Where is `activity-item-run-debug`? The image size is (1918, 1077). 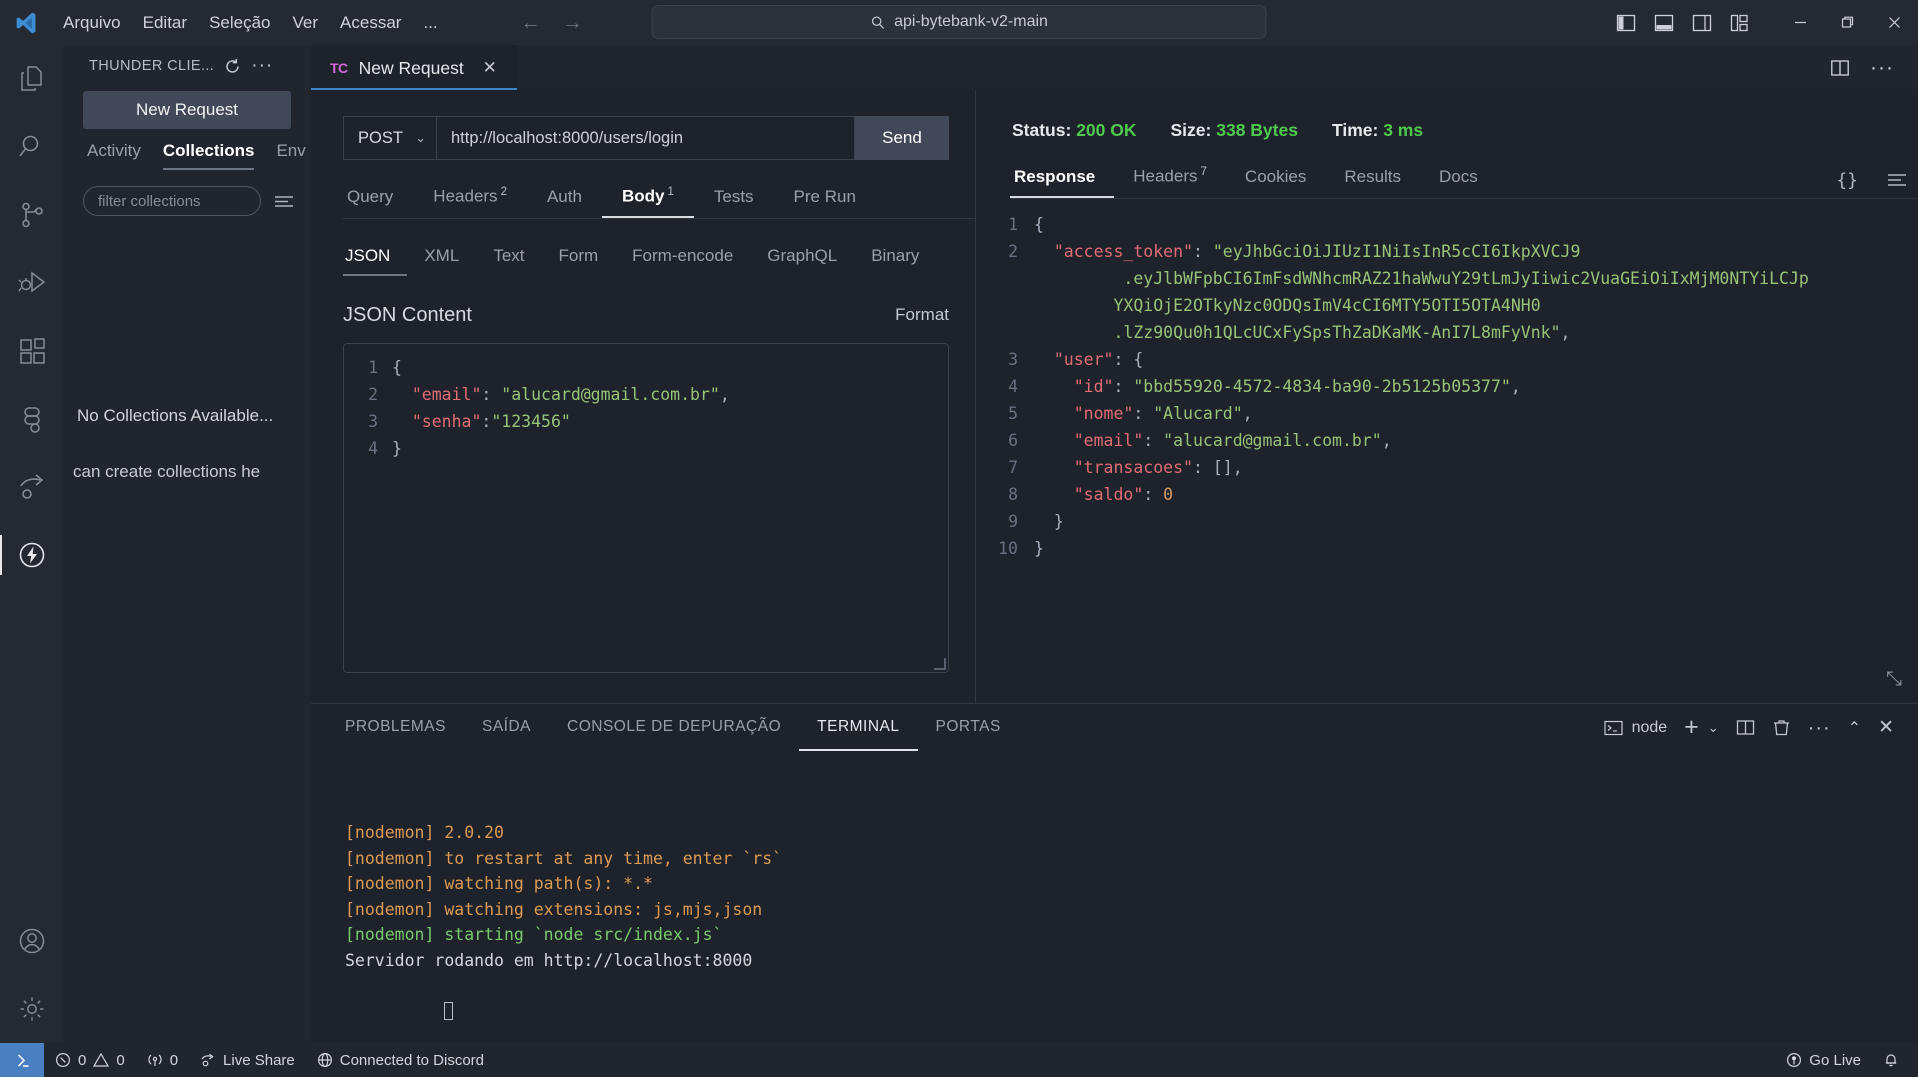
activity-item-run-debug is located at coordinates (31, 283).